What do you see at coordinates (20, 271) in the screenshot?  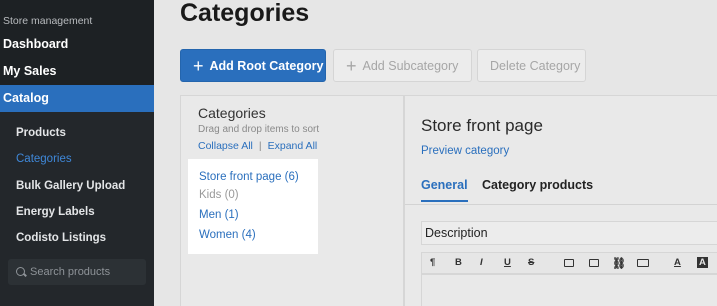 I see `search-icon` at bounding box center [20, 271].